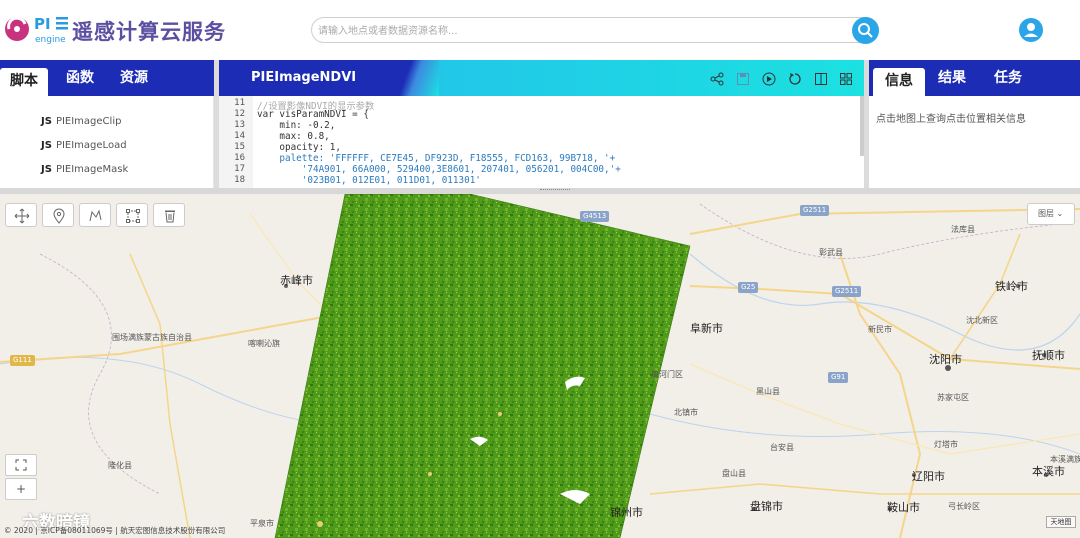  Describe the element at coordinates (928, 476) in the screenshot. I see `map-label: 辽阳市` at that location.